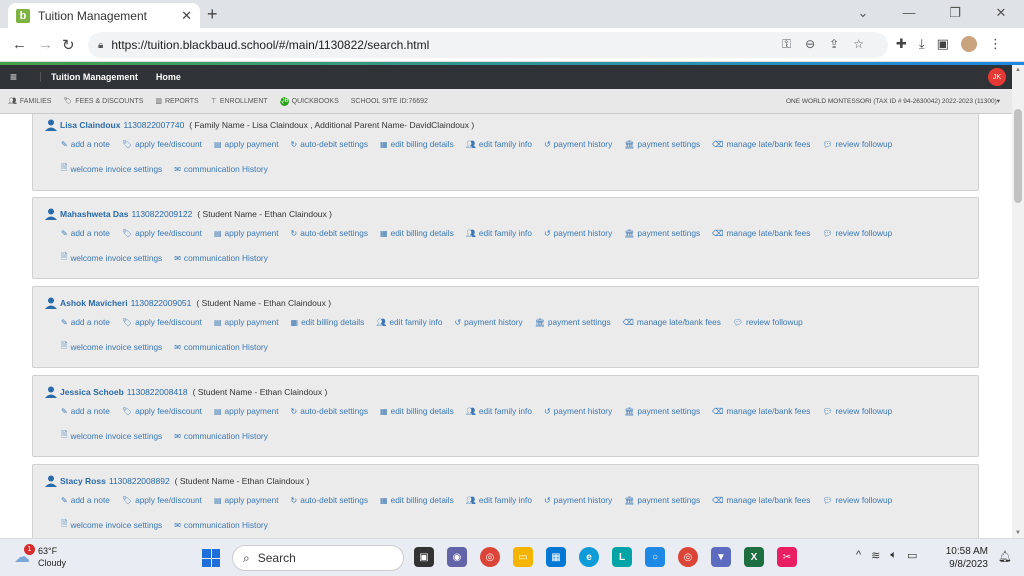  Describe the element at coordinates (995, 44) in the screenshot. I see `menu-kebab-icon: ⋮` at that location.